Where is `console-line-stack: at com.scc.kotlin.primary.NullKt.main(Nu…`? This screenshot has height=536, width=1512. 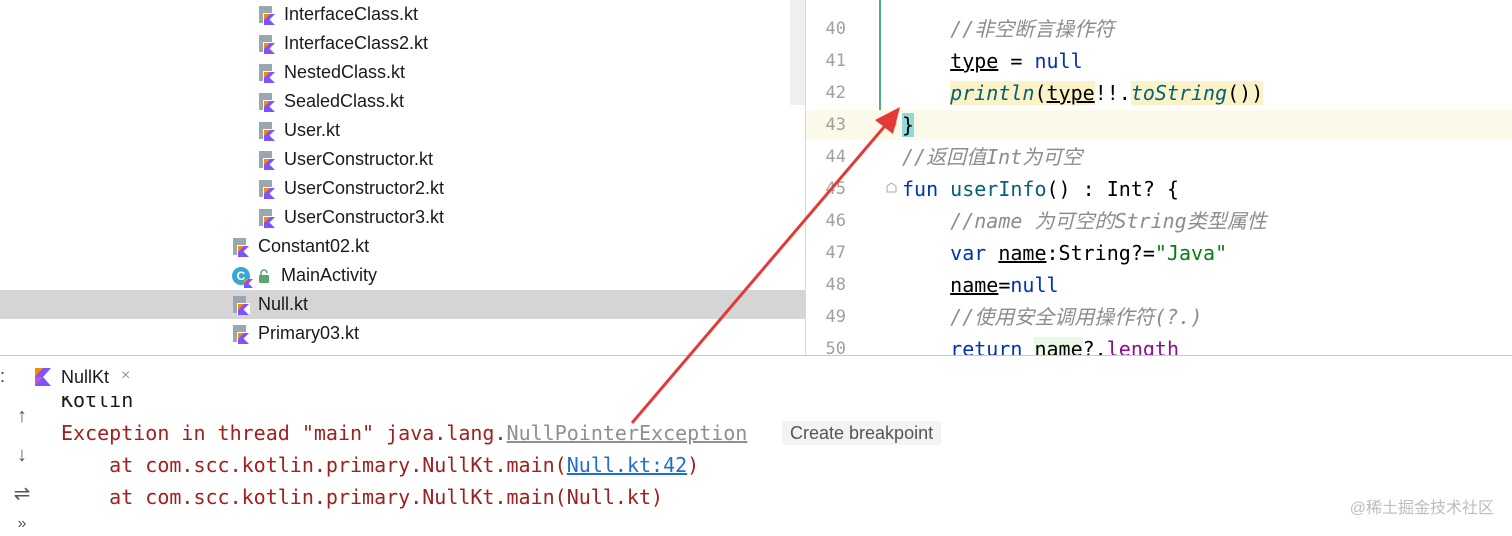 console-line-stack: at com.scc.kotlin.primary.NullKt.main(Nu… is located at coordinates (362, 497).